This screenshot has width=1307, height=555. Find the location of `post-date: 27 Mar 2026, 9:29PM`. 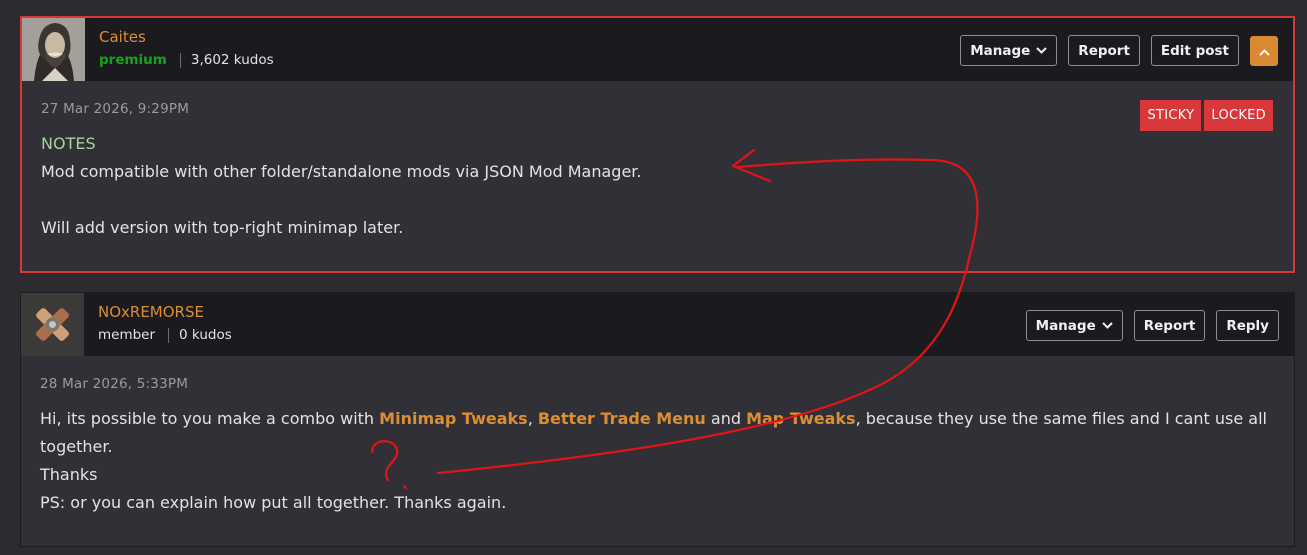

post-date: 27 Mar 2026, 9:29PM is located at coordinates (115, 109).